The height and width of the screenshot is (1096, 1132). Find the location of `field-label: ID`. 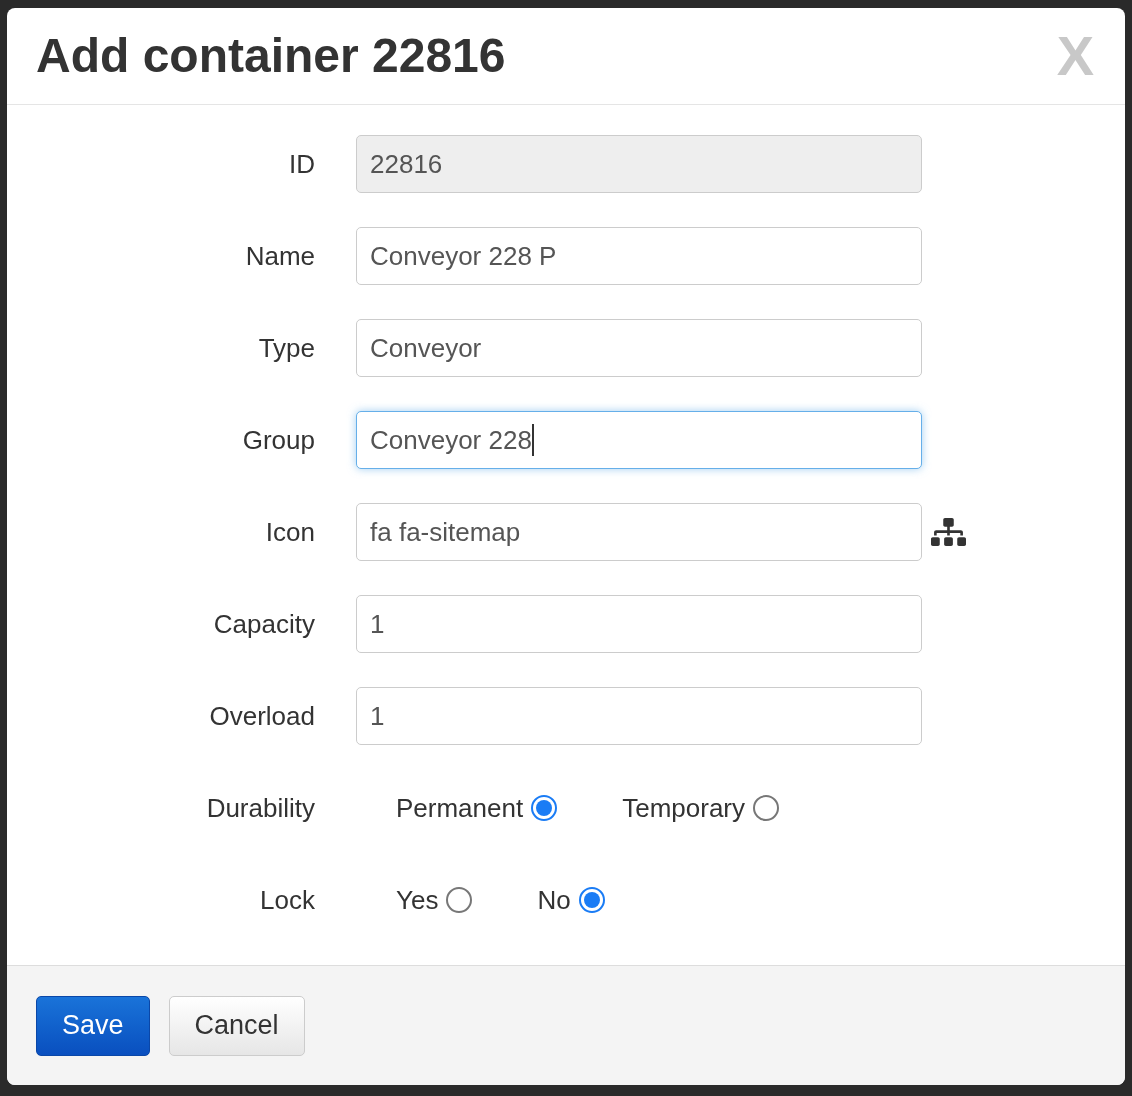

field-label: ID is located at coordinates (302, 164).